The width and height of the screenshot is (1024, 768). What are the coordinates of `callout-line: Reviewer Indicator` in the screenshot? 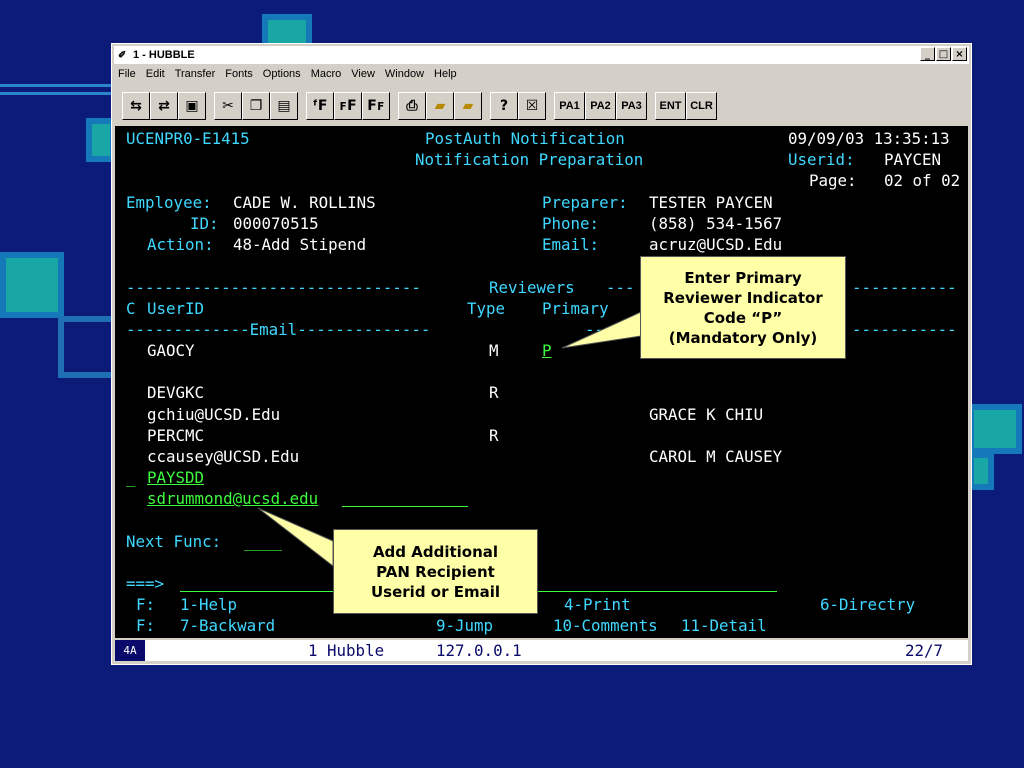 It's located at (743, 297).